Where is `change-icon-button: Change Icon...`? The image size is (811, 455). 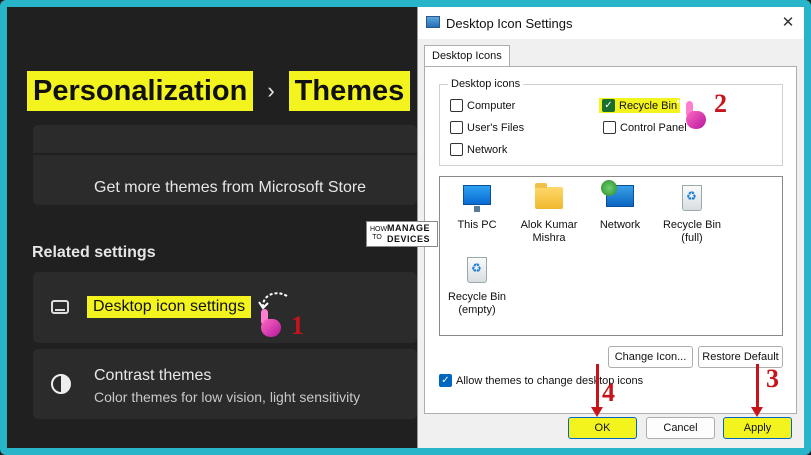 change-icon-button: Change Icon... is located at coordinates (650, 357).